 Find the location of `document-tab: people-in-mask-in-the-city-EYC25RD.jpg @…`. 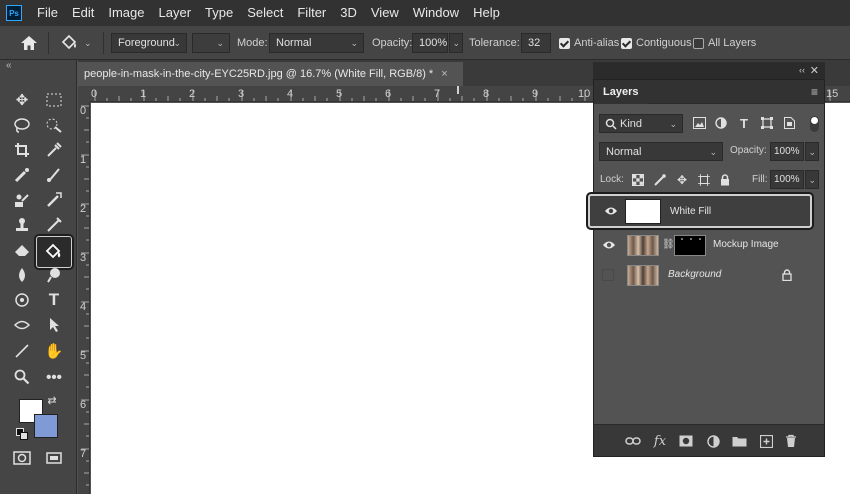

document-tab: people-in-mask-in-the-city-EYC25RD.jpg @… is located at coordinates (270, 74).